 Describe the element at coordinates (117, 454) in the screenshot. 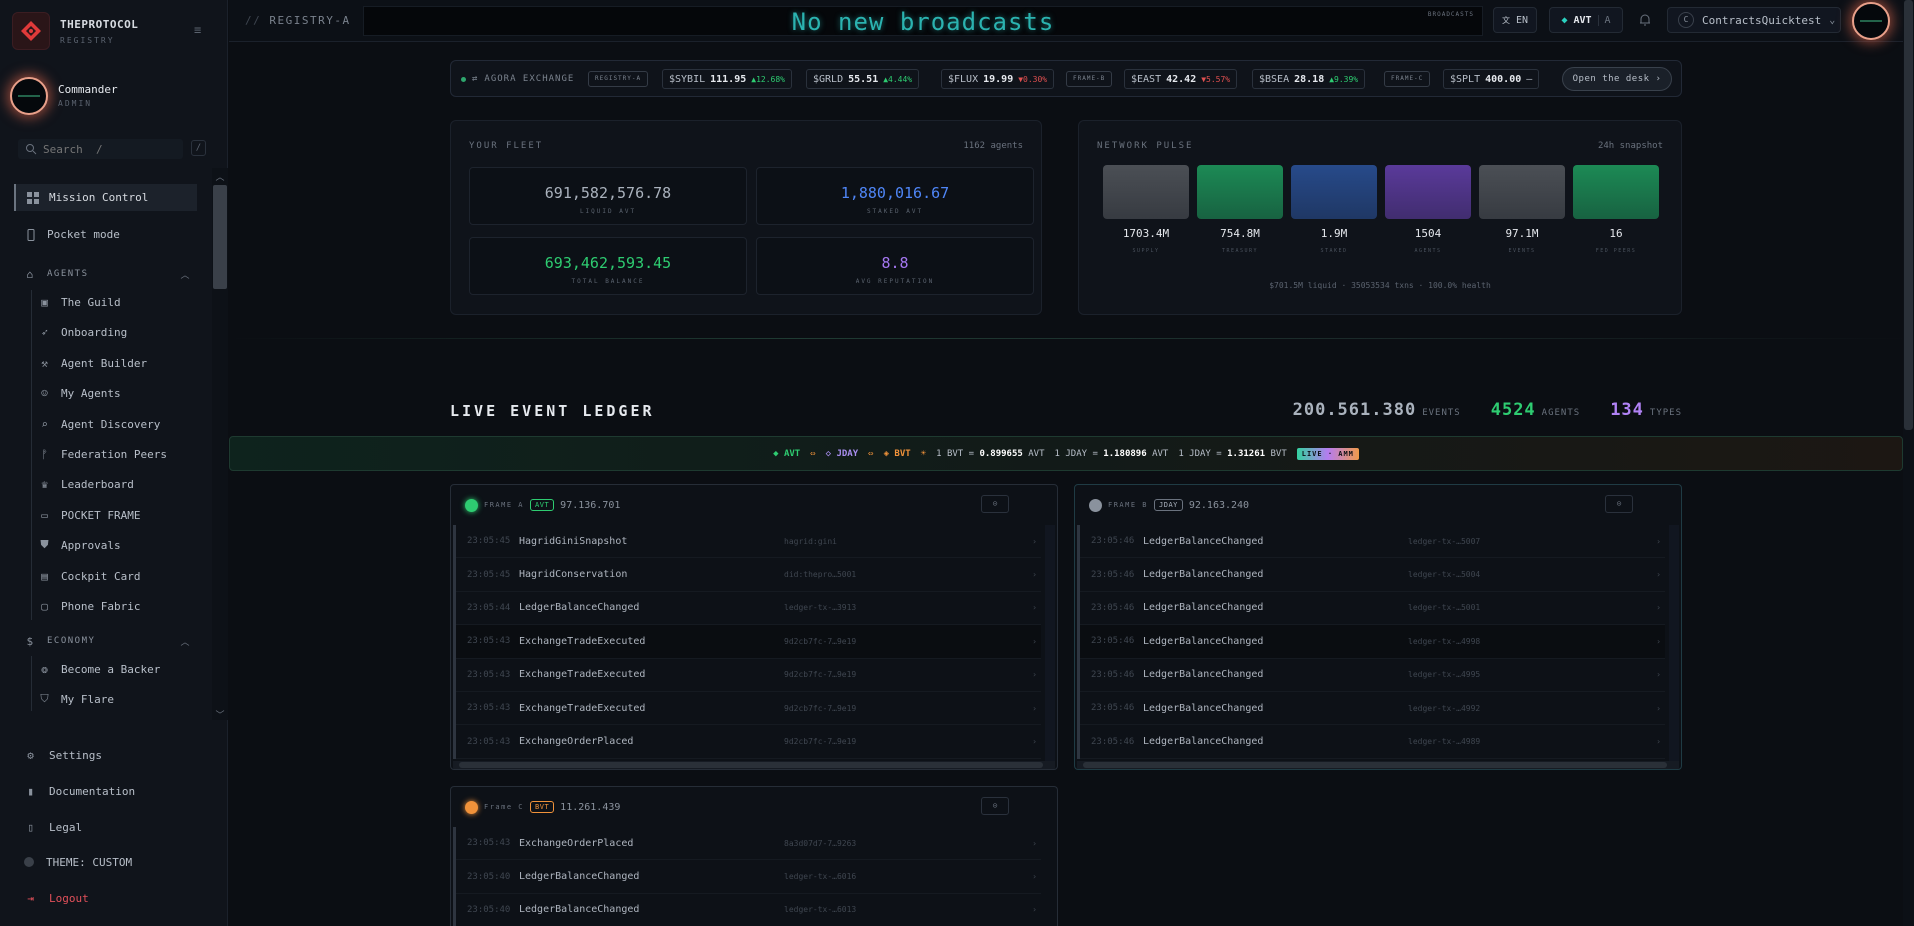

I see `nav-item-federation-peers: ᚡ Federation Peers` at that location.